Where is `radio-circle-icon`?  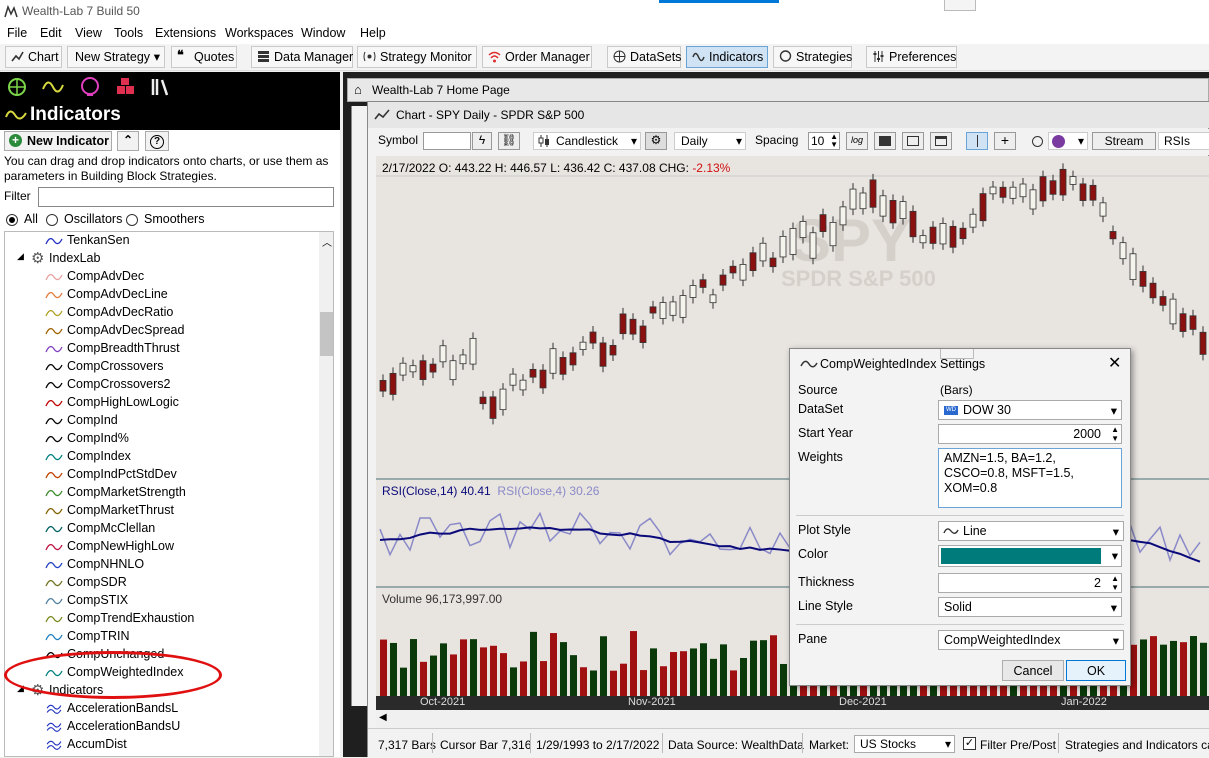 radio-circle-icon is located at coordinates (1037, 141).